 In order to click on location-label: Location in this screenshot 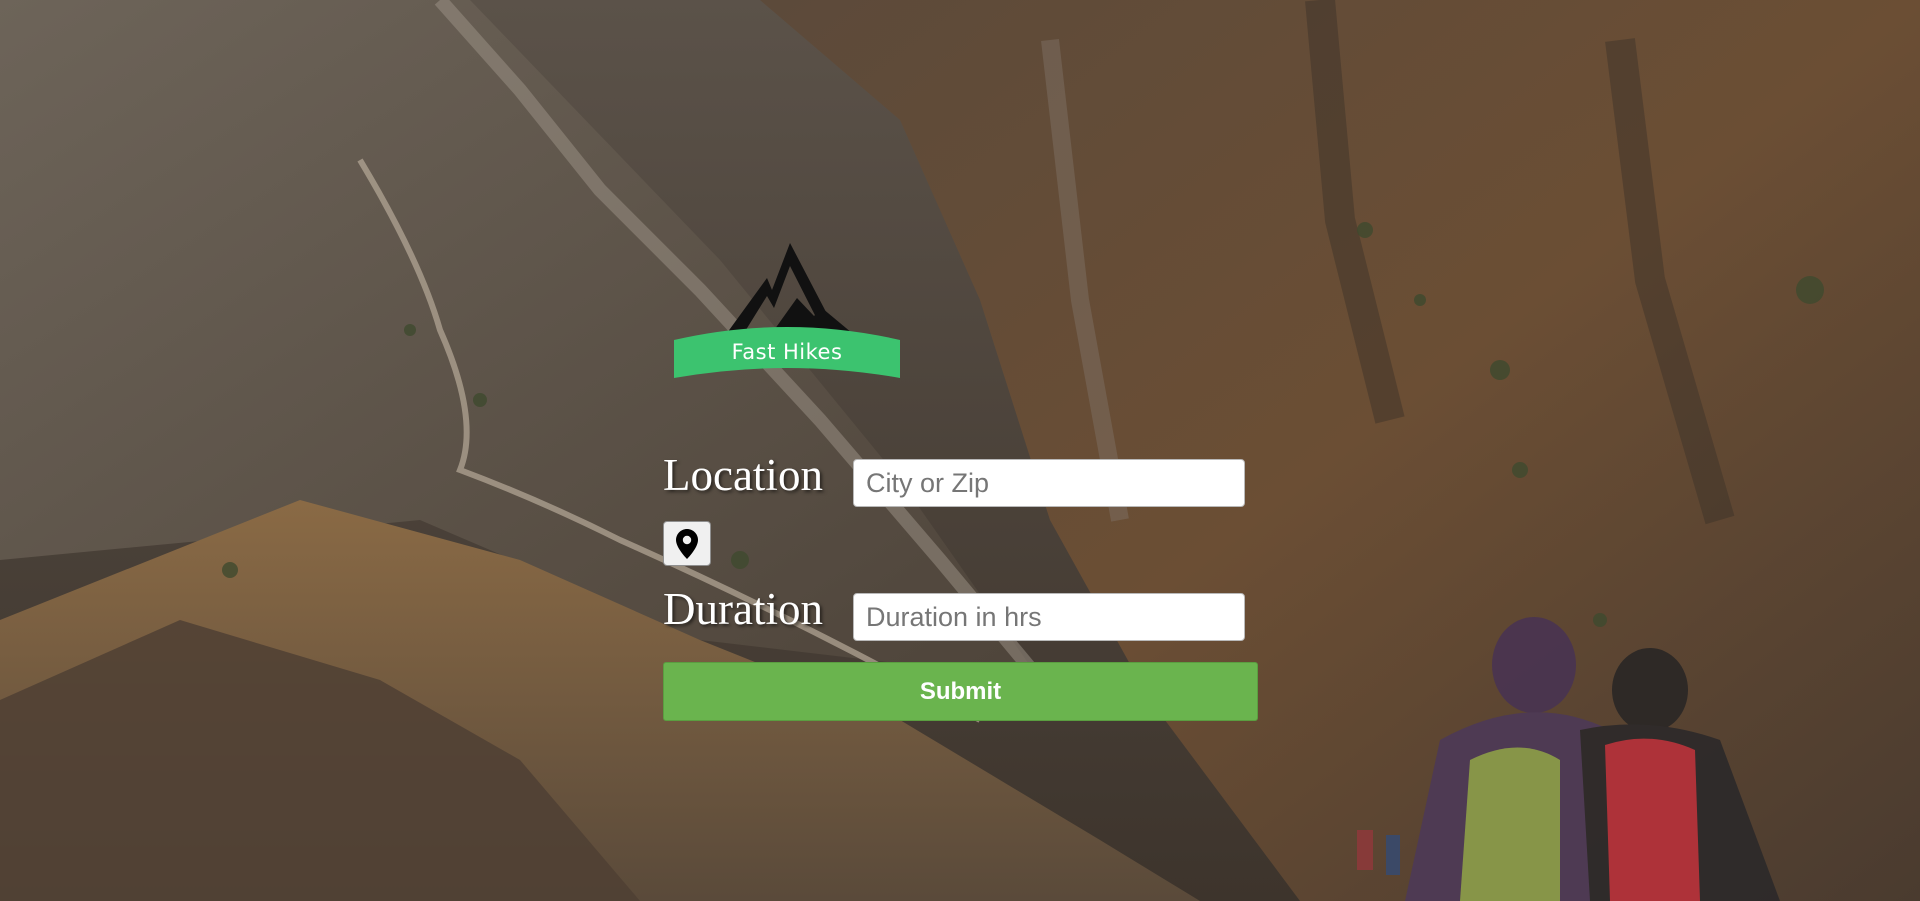, I will do `click(743, 475)`.